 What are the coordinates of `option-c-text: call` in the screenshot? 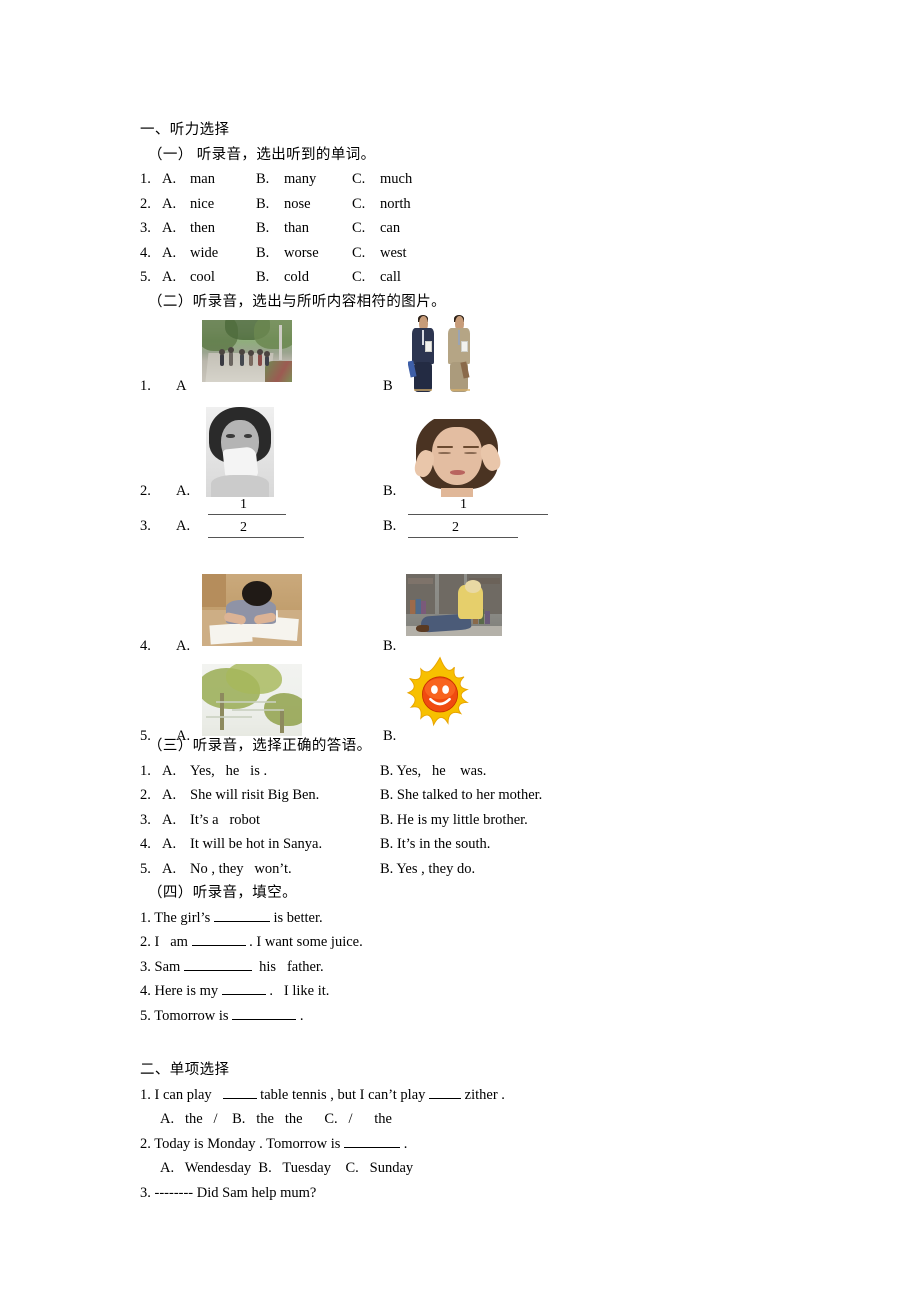 It's located at (390, 277).